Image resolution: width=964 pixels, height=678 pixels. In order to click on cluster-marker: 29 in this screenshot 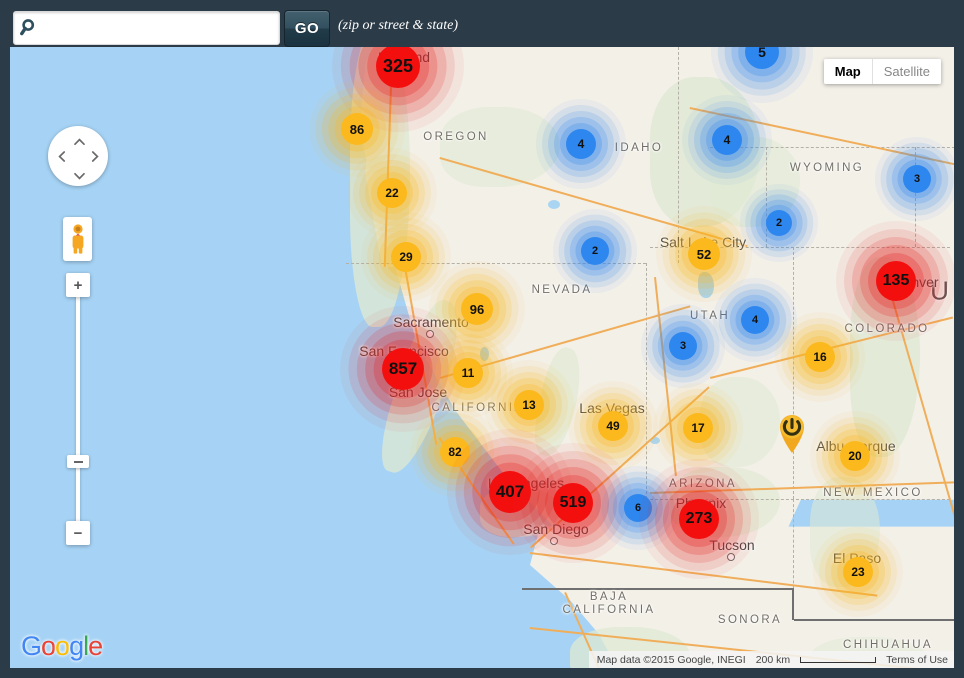, I will do `click(406, 257)`.